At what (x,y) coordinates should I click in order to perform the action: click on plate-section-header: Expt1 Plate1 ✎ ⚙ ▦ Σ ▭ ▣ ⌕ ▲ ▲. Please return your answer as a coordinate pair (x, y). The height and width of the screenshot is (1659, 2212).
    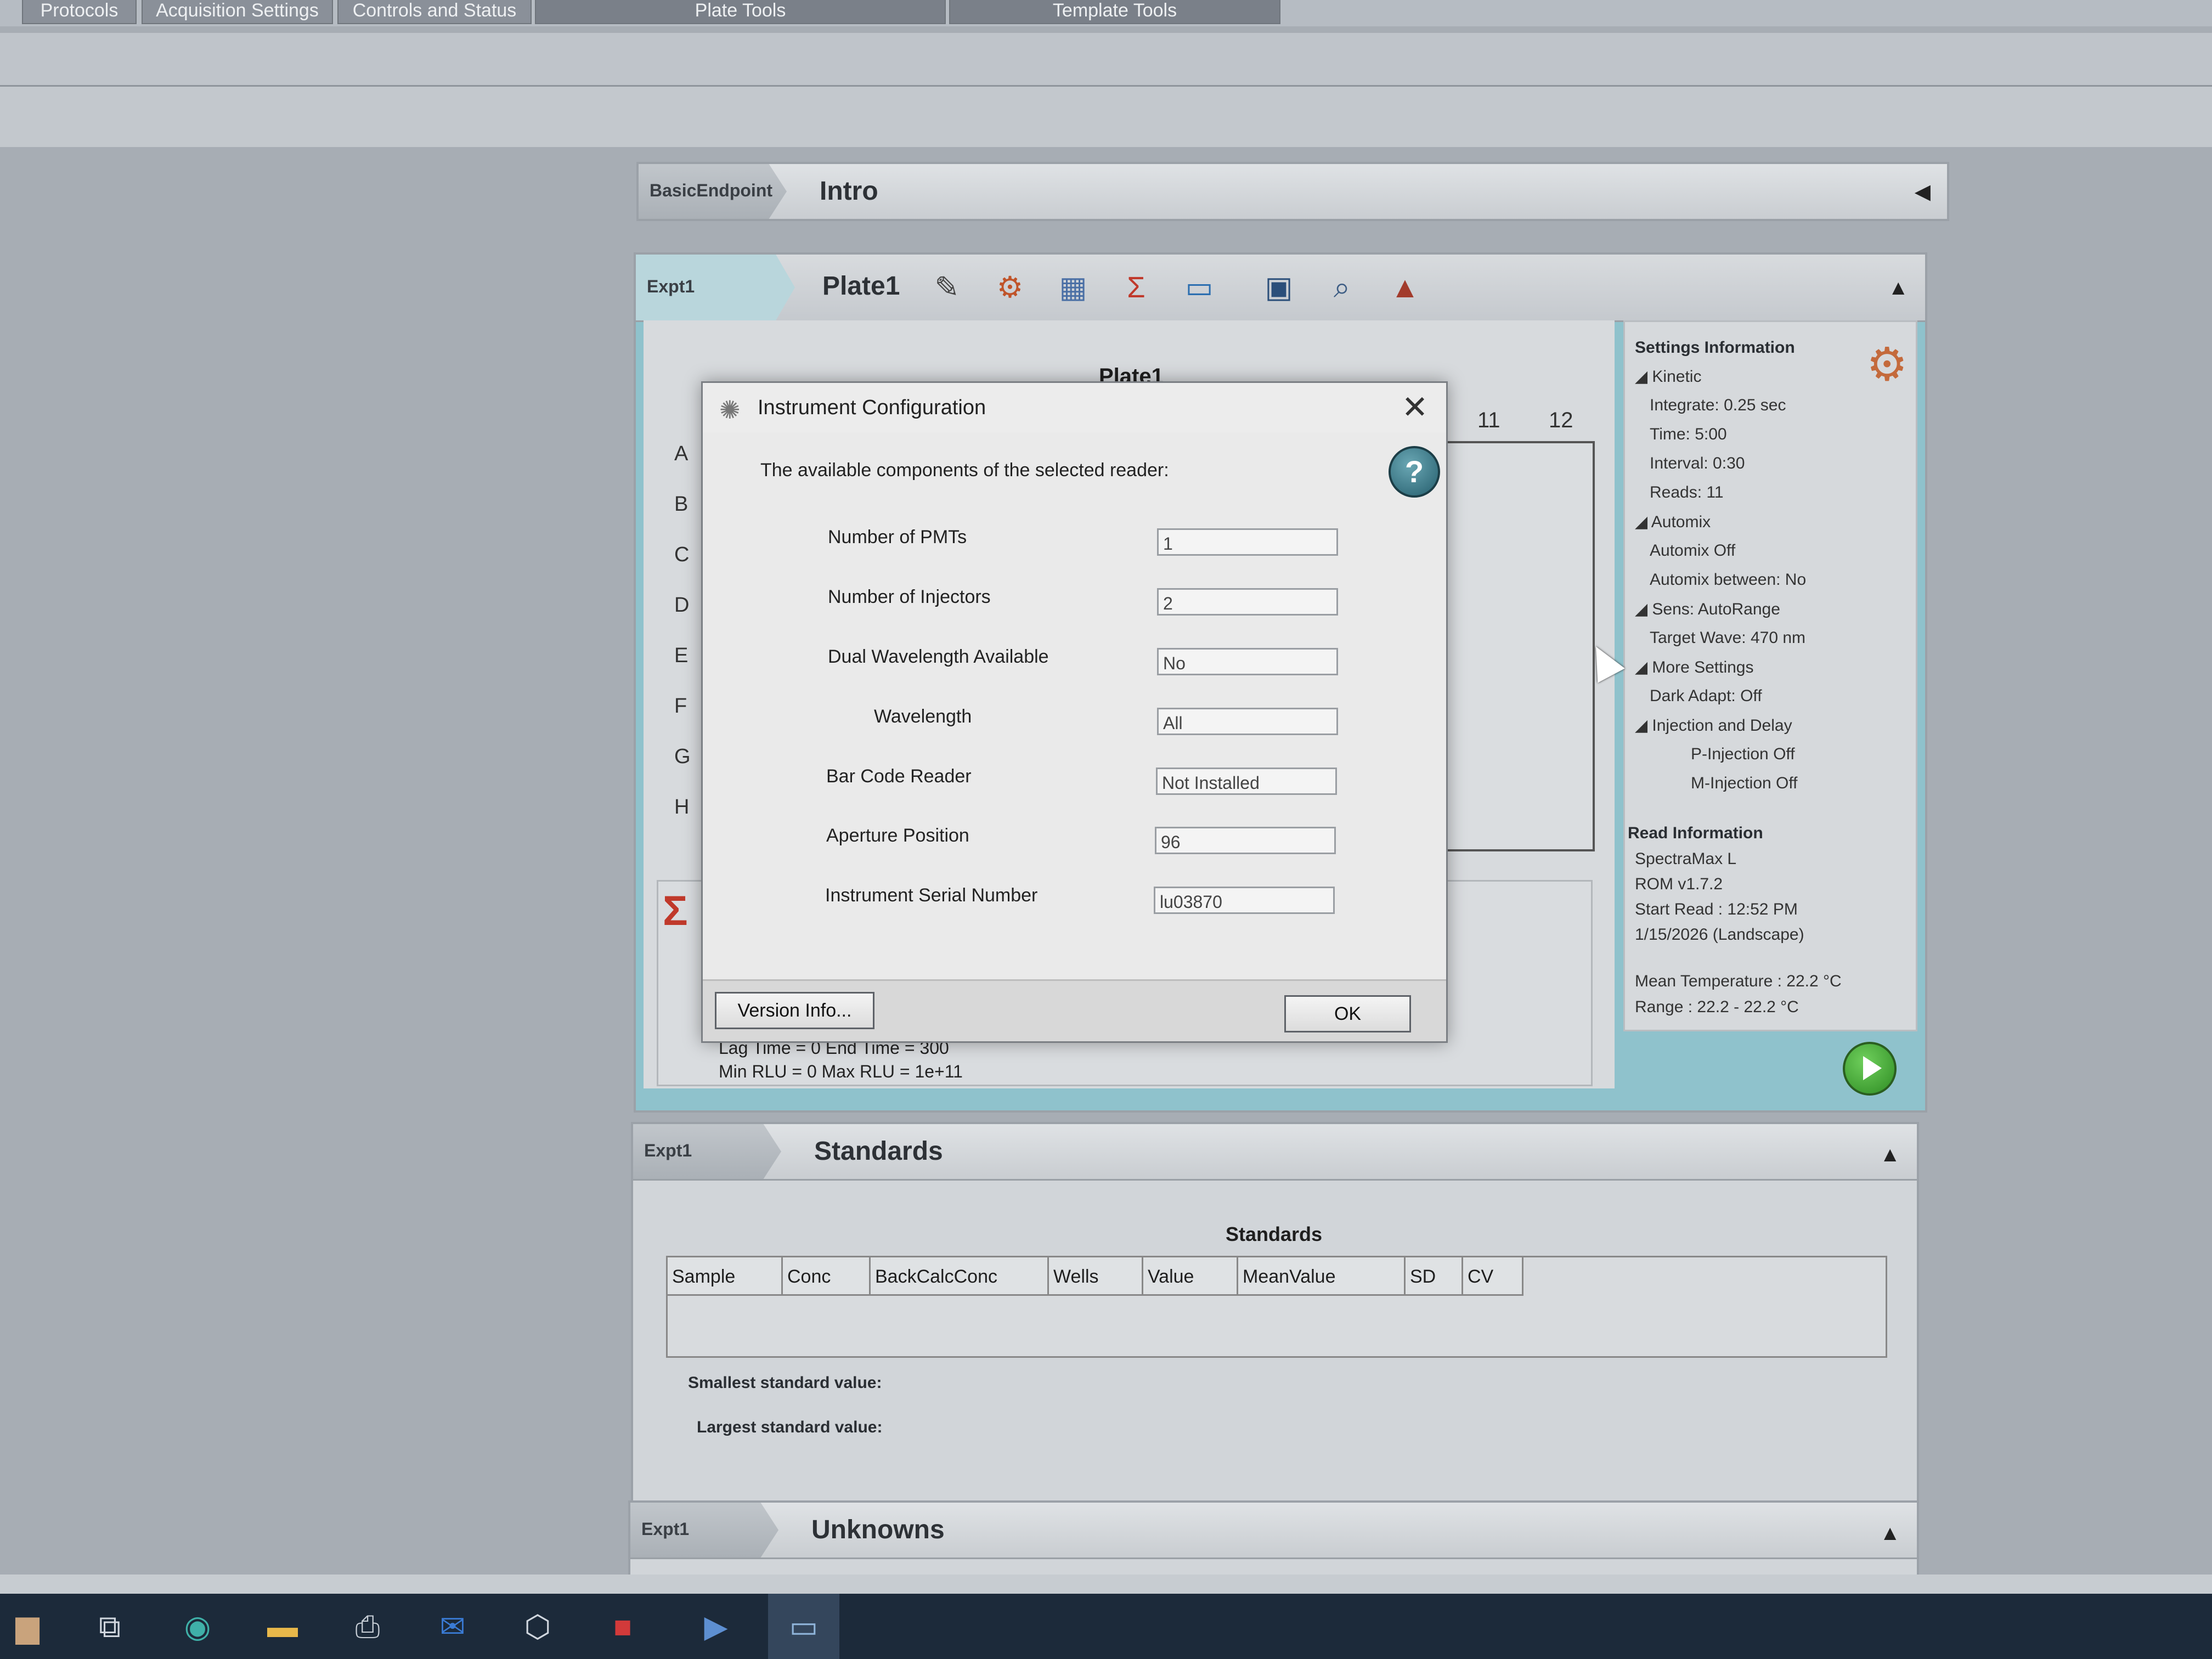
    Looking at the image, I should click on (1280, 288).